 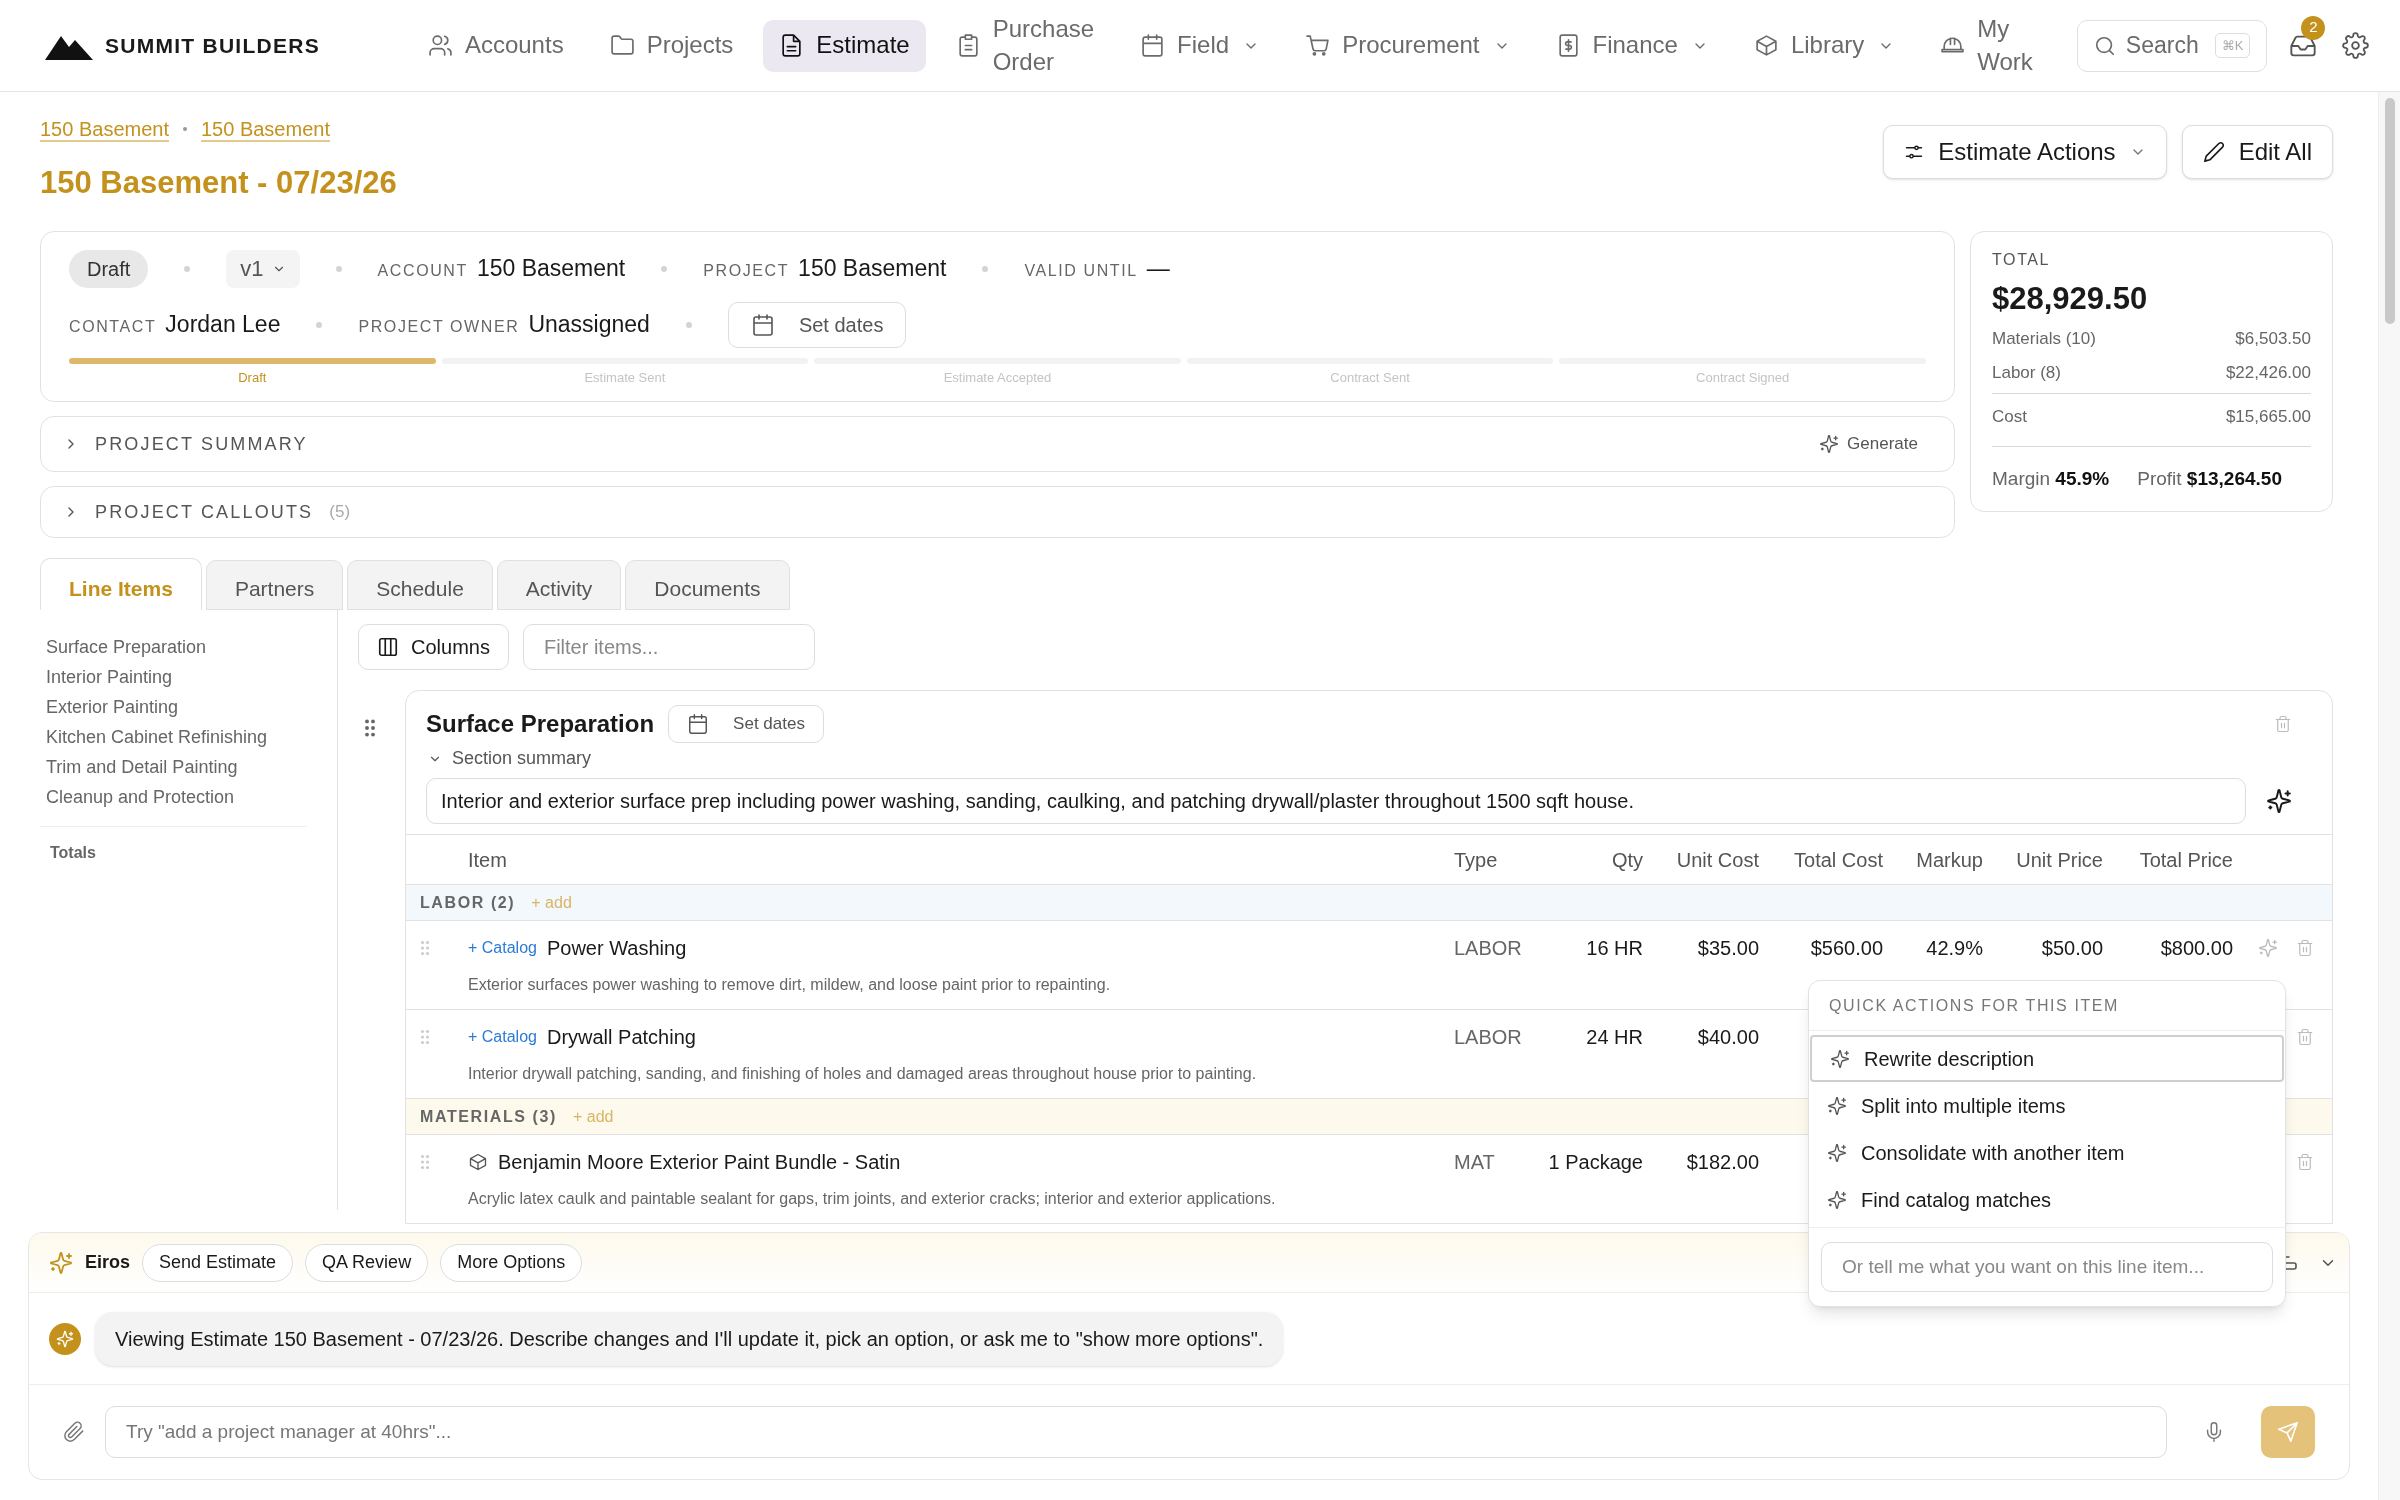 I want to click on outline-item: Surface Preparation, so click(x=188, y=647).